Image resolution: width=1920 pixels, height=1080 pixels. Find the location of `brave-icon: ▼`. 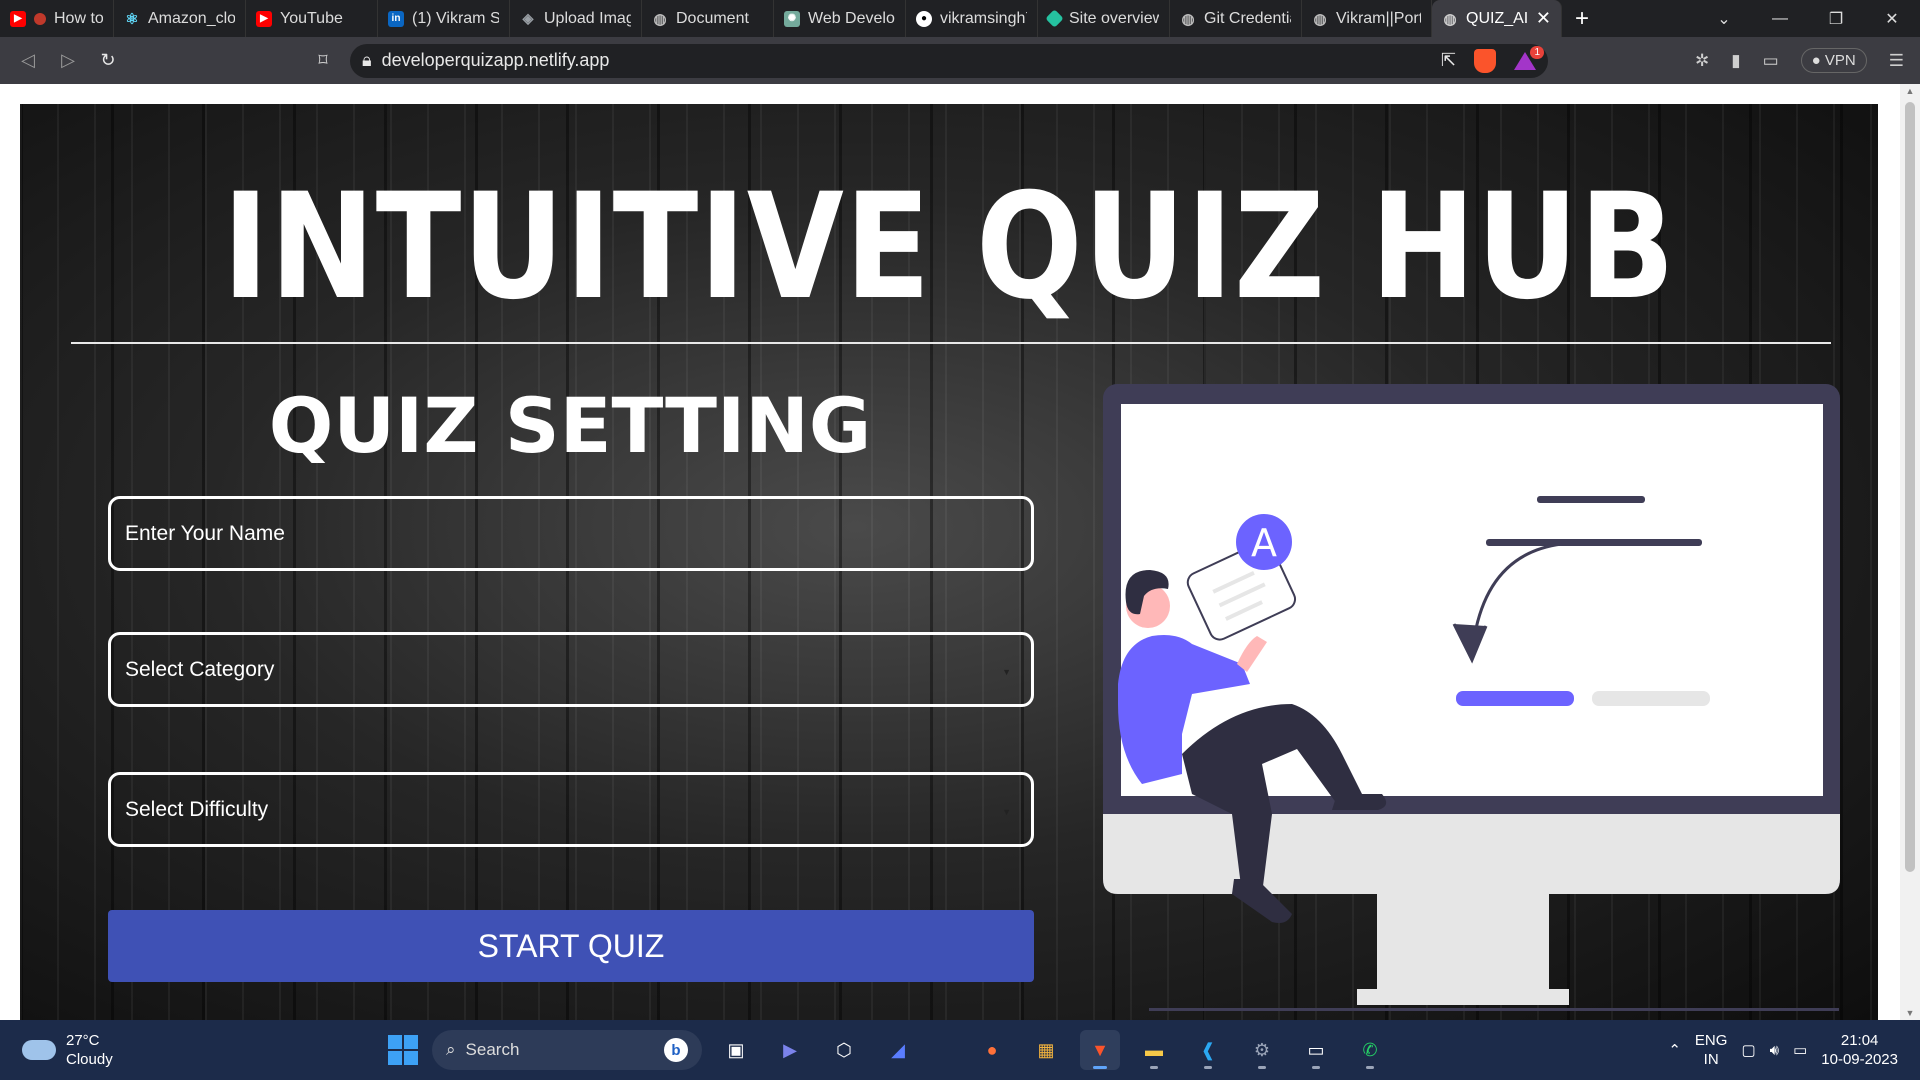

brave-icon: ▼ is located at coordinates (1100, 1050).